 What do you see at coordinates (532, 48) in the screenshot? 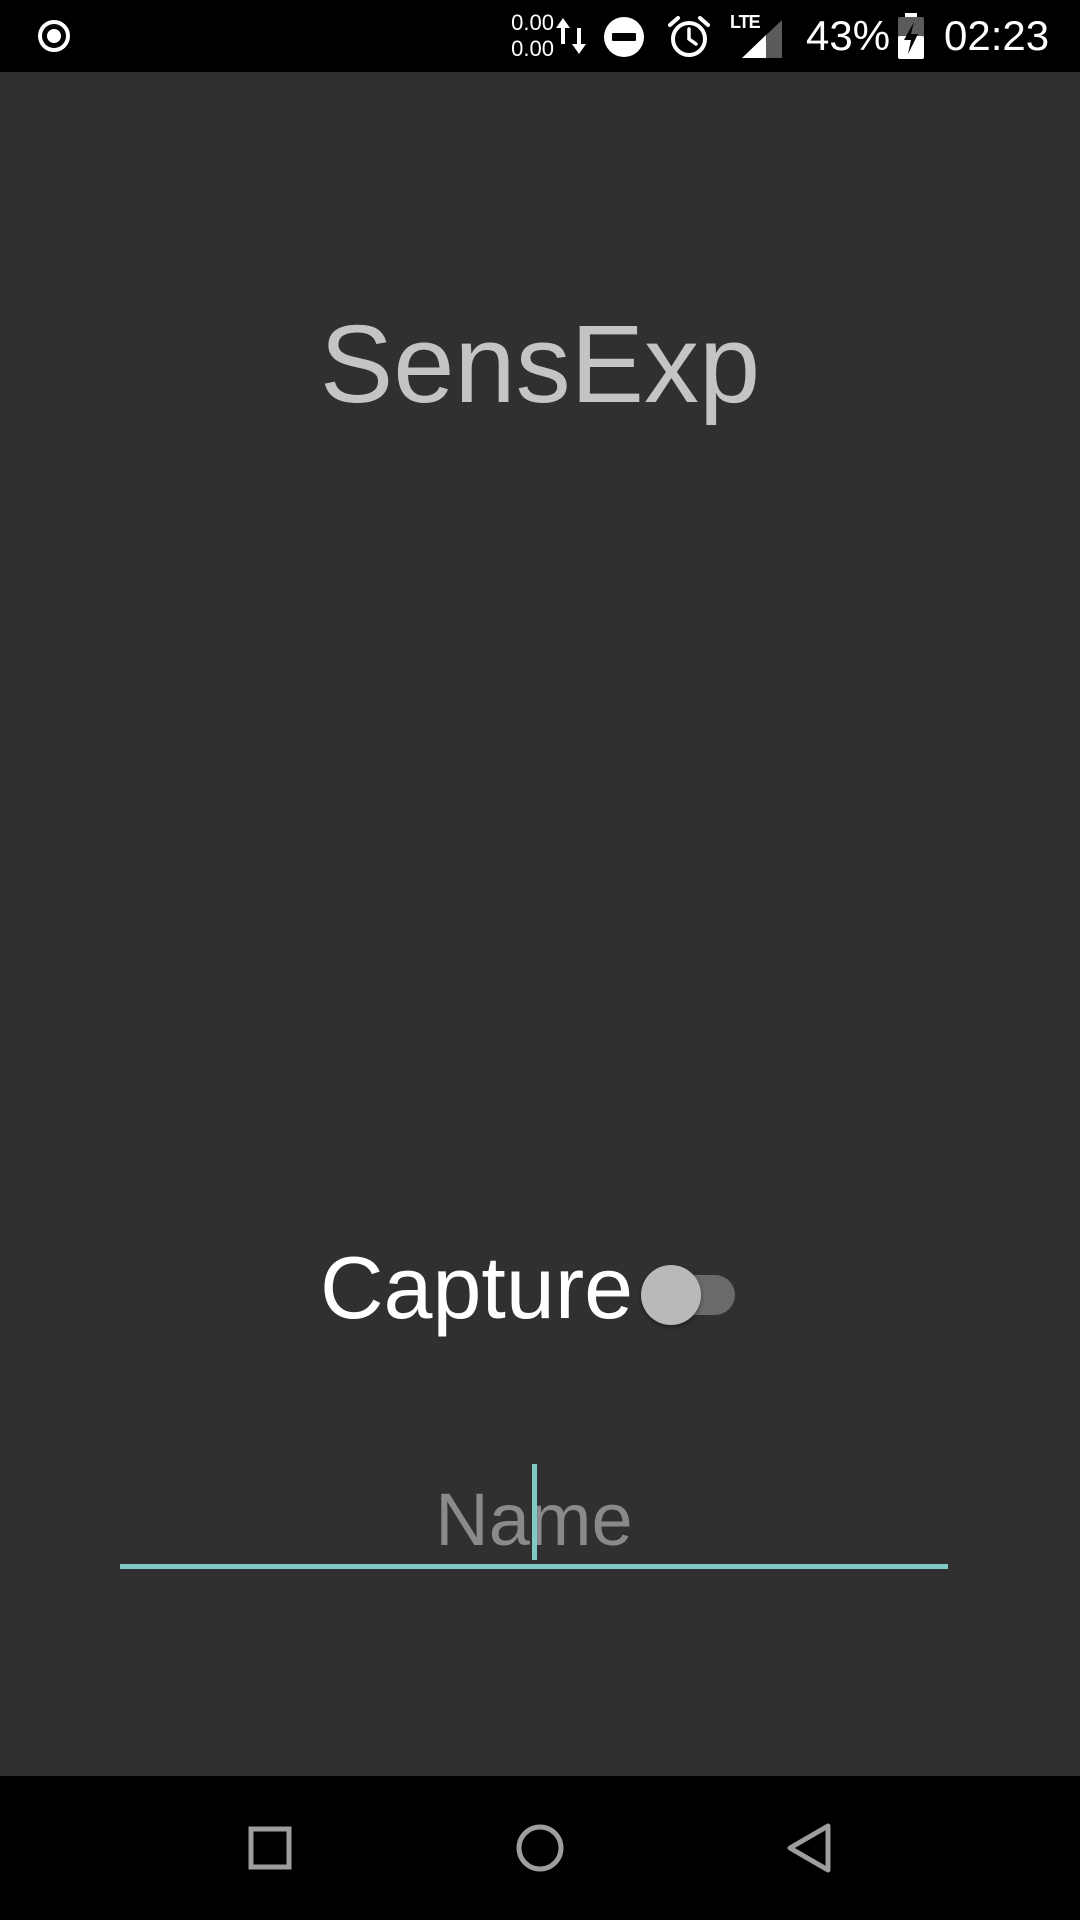
I see `network-speed-down: 0.00` at bounding box center [532, 48].